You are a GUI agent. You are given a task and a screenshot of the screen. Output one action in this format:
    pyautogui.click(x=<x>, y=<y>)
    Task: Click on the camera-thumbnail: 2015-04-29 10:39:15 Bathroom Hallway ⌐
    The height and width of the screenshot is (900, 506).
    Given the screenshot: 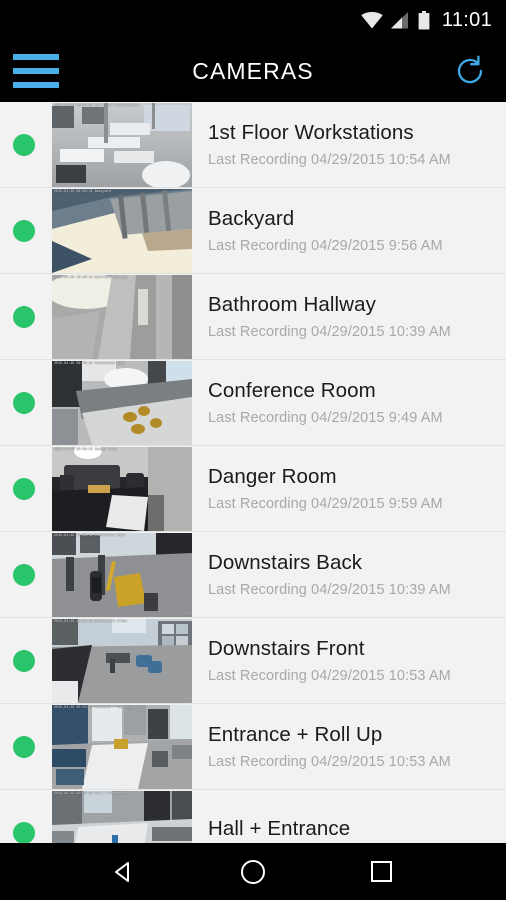 What is the action you would take?
    pyautogui.click(x=122, y=316)
    